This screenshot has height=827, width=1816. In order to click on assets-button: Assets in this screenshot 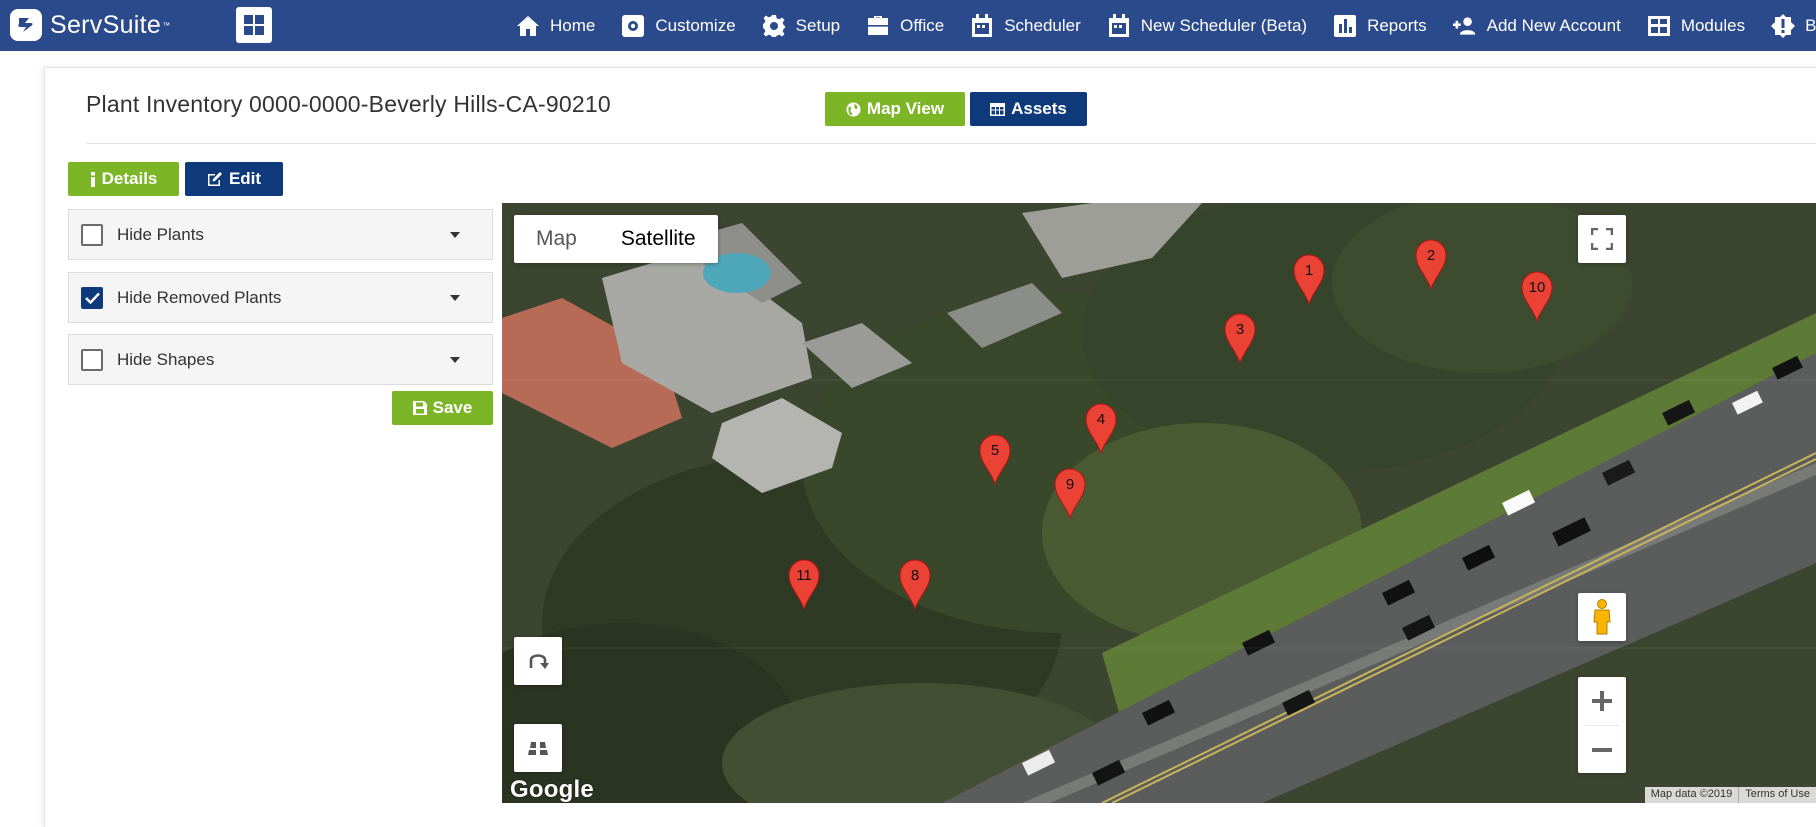, I will do `click(1028, 109)`.